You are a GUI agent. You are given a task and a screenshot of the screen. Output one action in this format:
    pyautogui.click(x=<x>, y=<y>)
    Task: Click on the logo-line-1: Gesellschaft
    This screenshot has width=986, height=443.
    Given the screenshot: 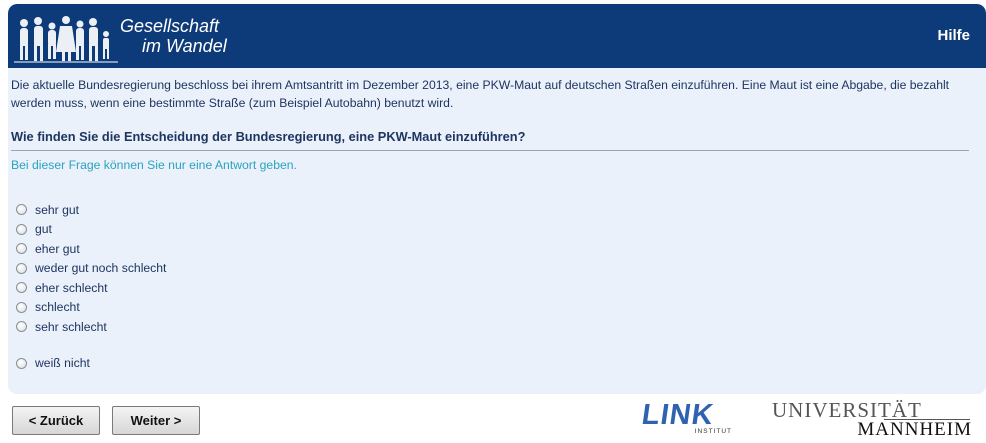 What is the action you would take?
    pyautogui.click(x=170, y=26)
    